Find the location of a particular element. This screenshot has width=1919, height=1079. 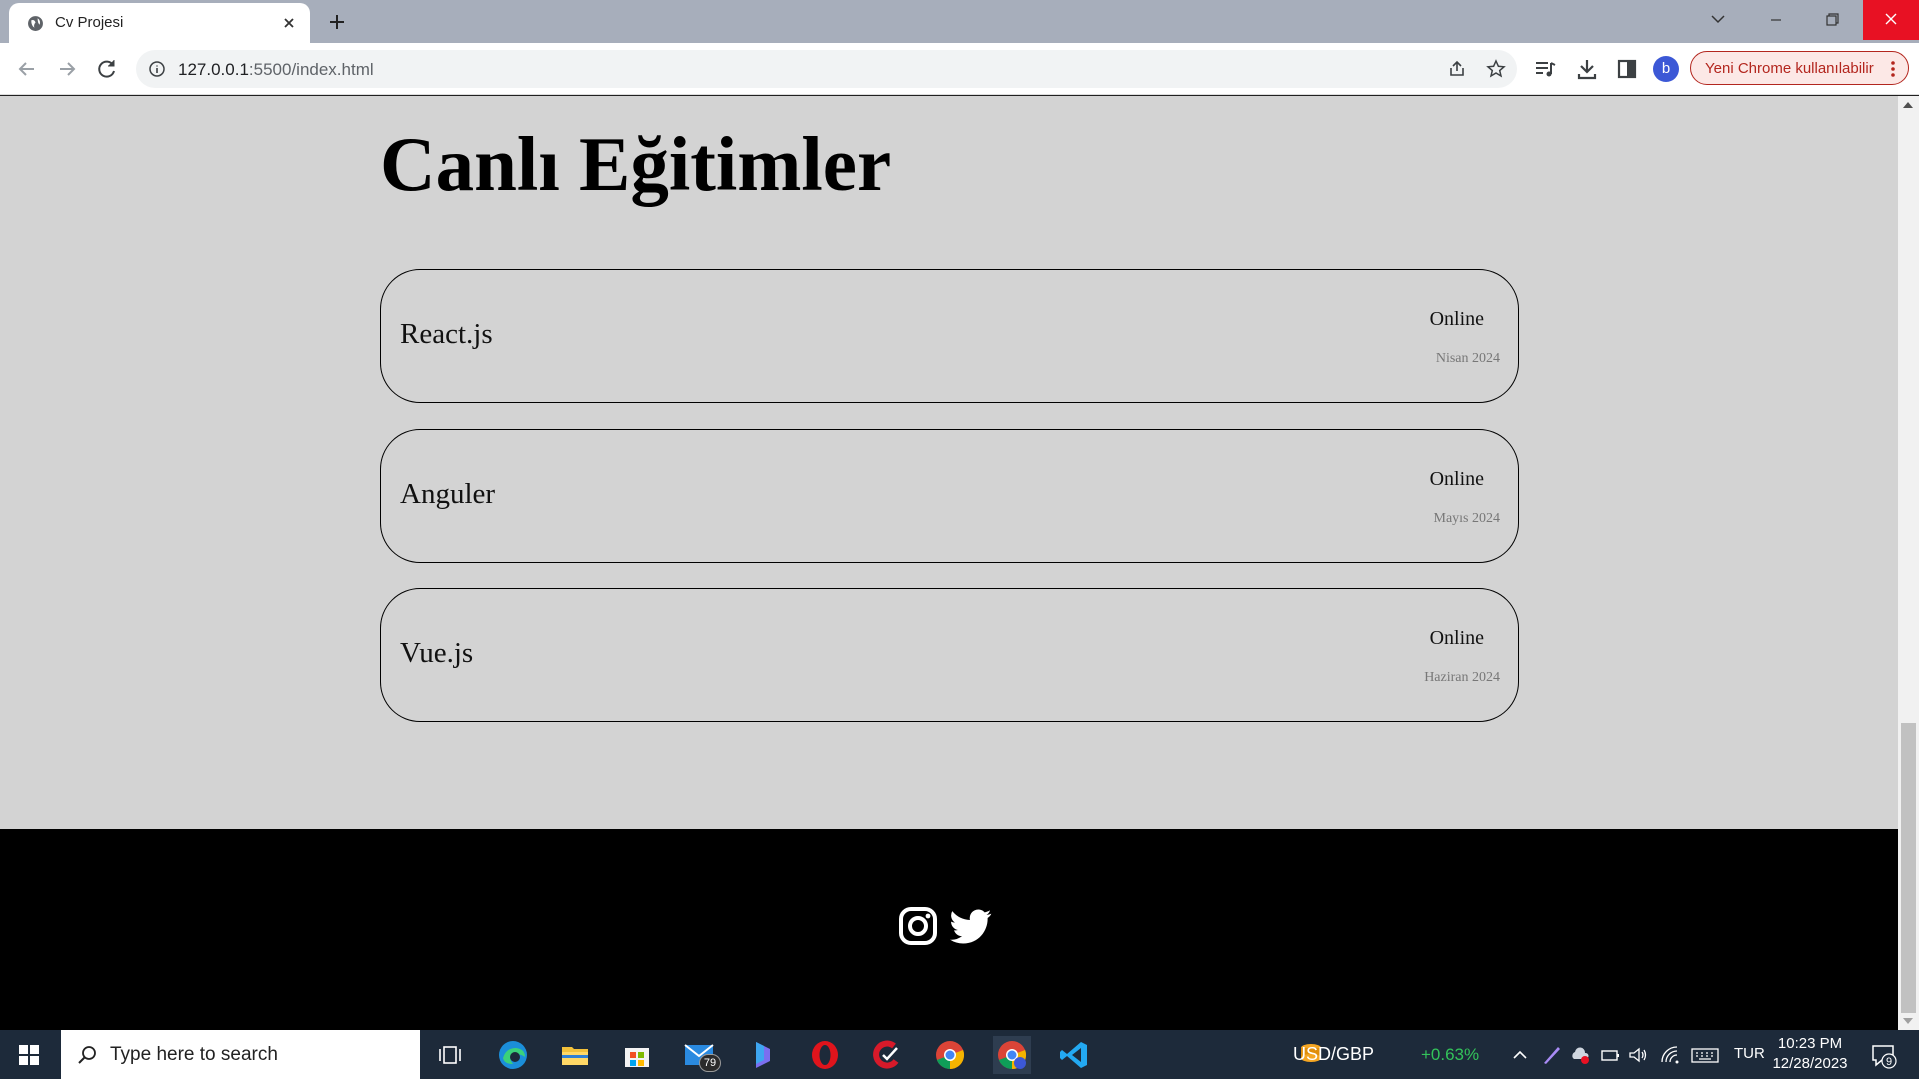

download-icon is located at coordinates (1587, 69).